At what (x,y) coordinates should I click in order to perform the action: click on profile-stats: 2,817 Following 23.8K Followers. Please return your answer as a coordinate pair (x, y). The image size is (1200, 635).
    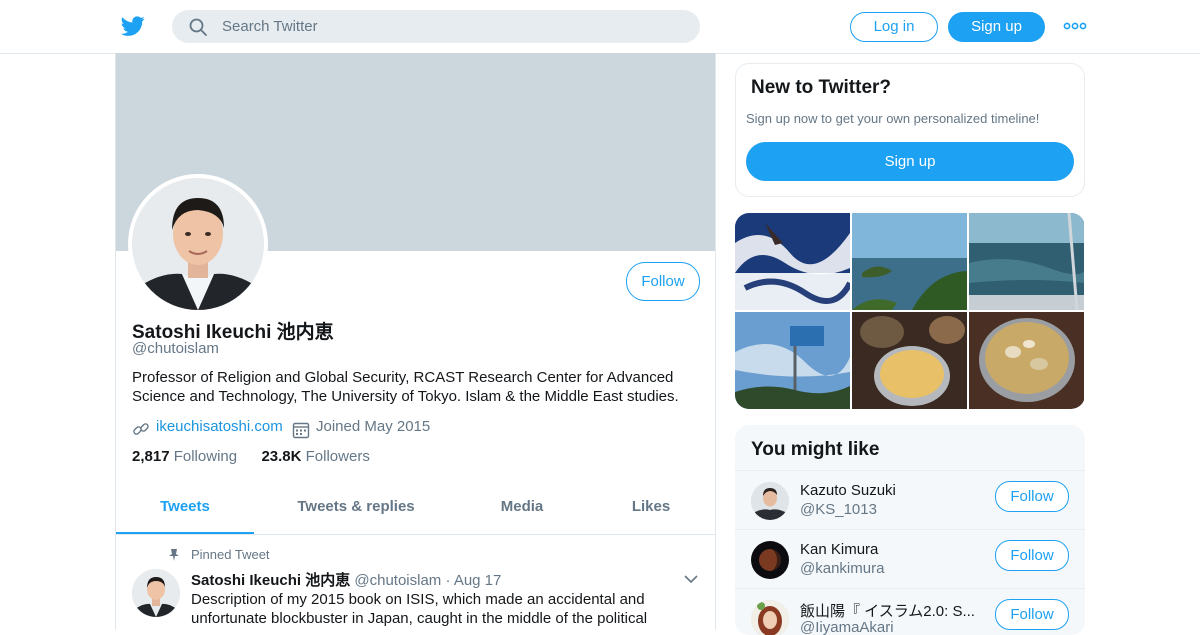
    Looking at the image, I should click on (251, 456).